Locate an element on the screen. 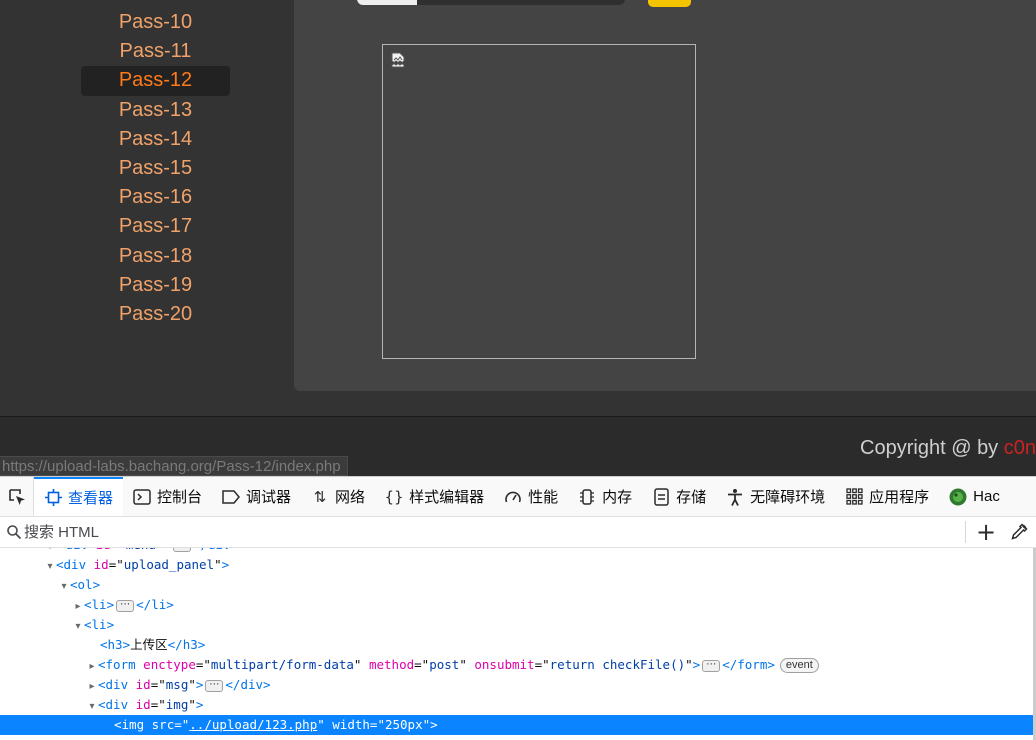  tab-style-editor: {} 样式编辑器 is located at coordinates (434, 496).